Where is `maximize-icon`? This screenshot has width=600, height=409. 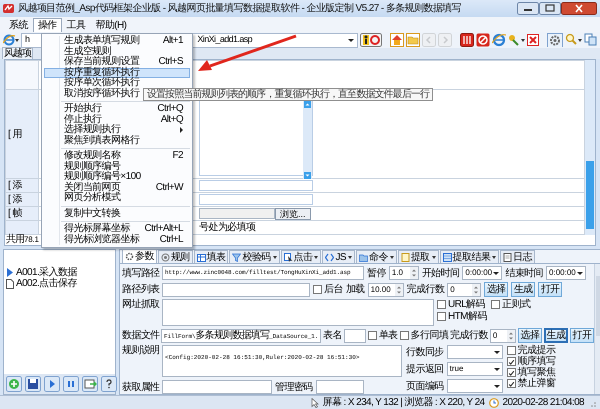 maximize-icon is located at coordinates (550, 9).